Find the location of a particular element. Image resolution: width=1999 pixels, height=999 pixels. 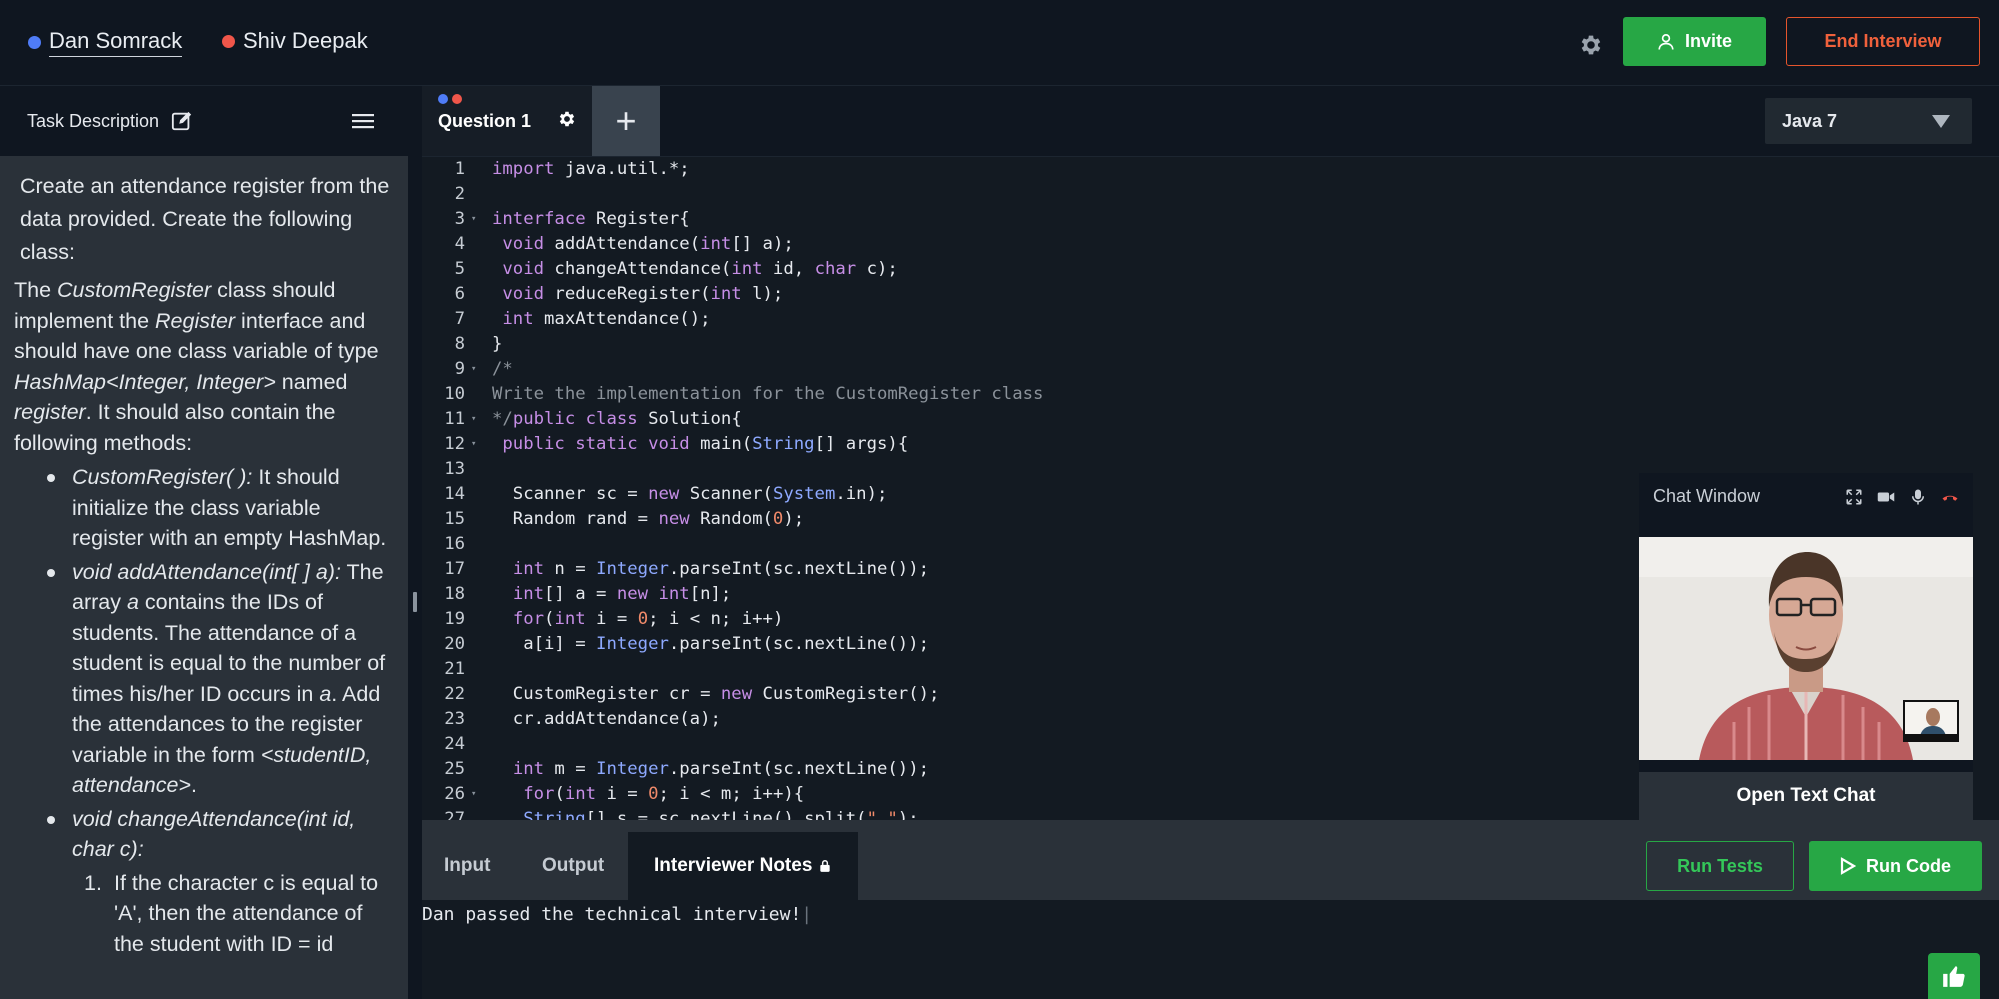

run-tests-button: Run Tests is located at coordinates (1720, 866).